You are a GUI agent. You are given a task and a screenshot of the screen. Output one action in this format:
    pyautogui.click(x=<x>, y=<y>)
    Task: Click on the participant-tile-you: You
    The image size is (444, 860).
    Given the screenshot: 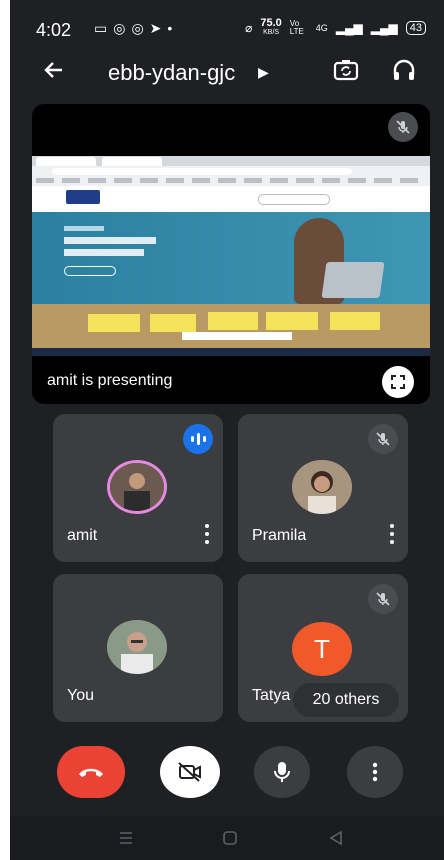 What is the action you would take?
    pyautogui.click(x=138, y=648)
    